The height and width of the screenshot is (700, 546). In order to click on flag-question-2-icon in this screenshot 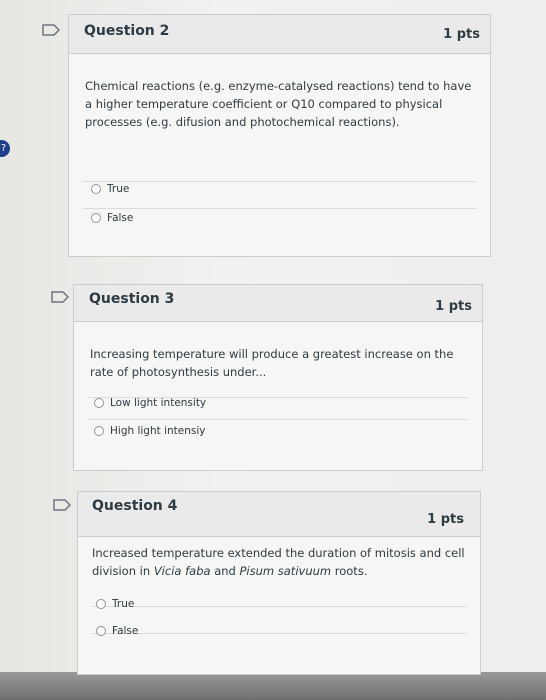, I will do `click(51, 30)`.